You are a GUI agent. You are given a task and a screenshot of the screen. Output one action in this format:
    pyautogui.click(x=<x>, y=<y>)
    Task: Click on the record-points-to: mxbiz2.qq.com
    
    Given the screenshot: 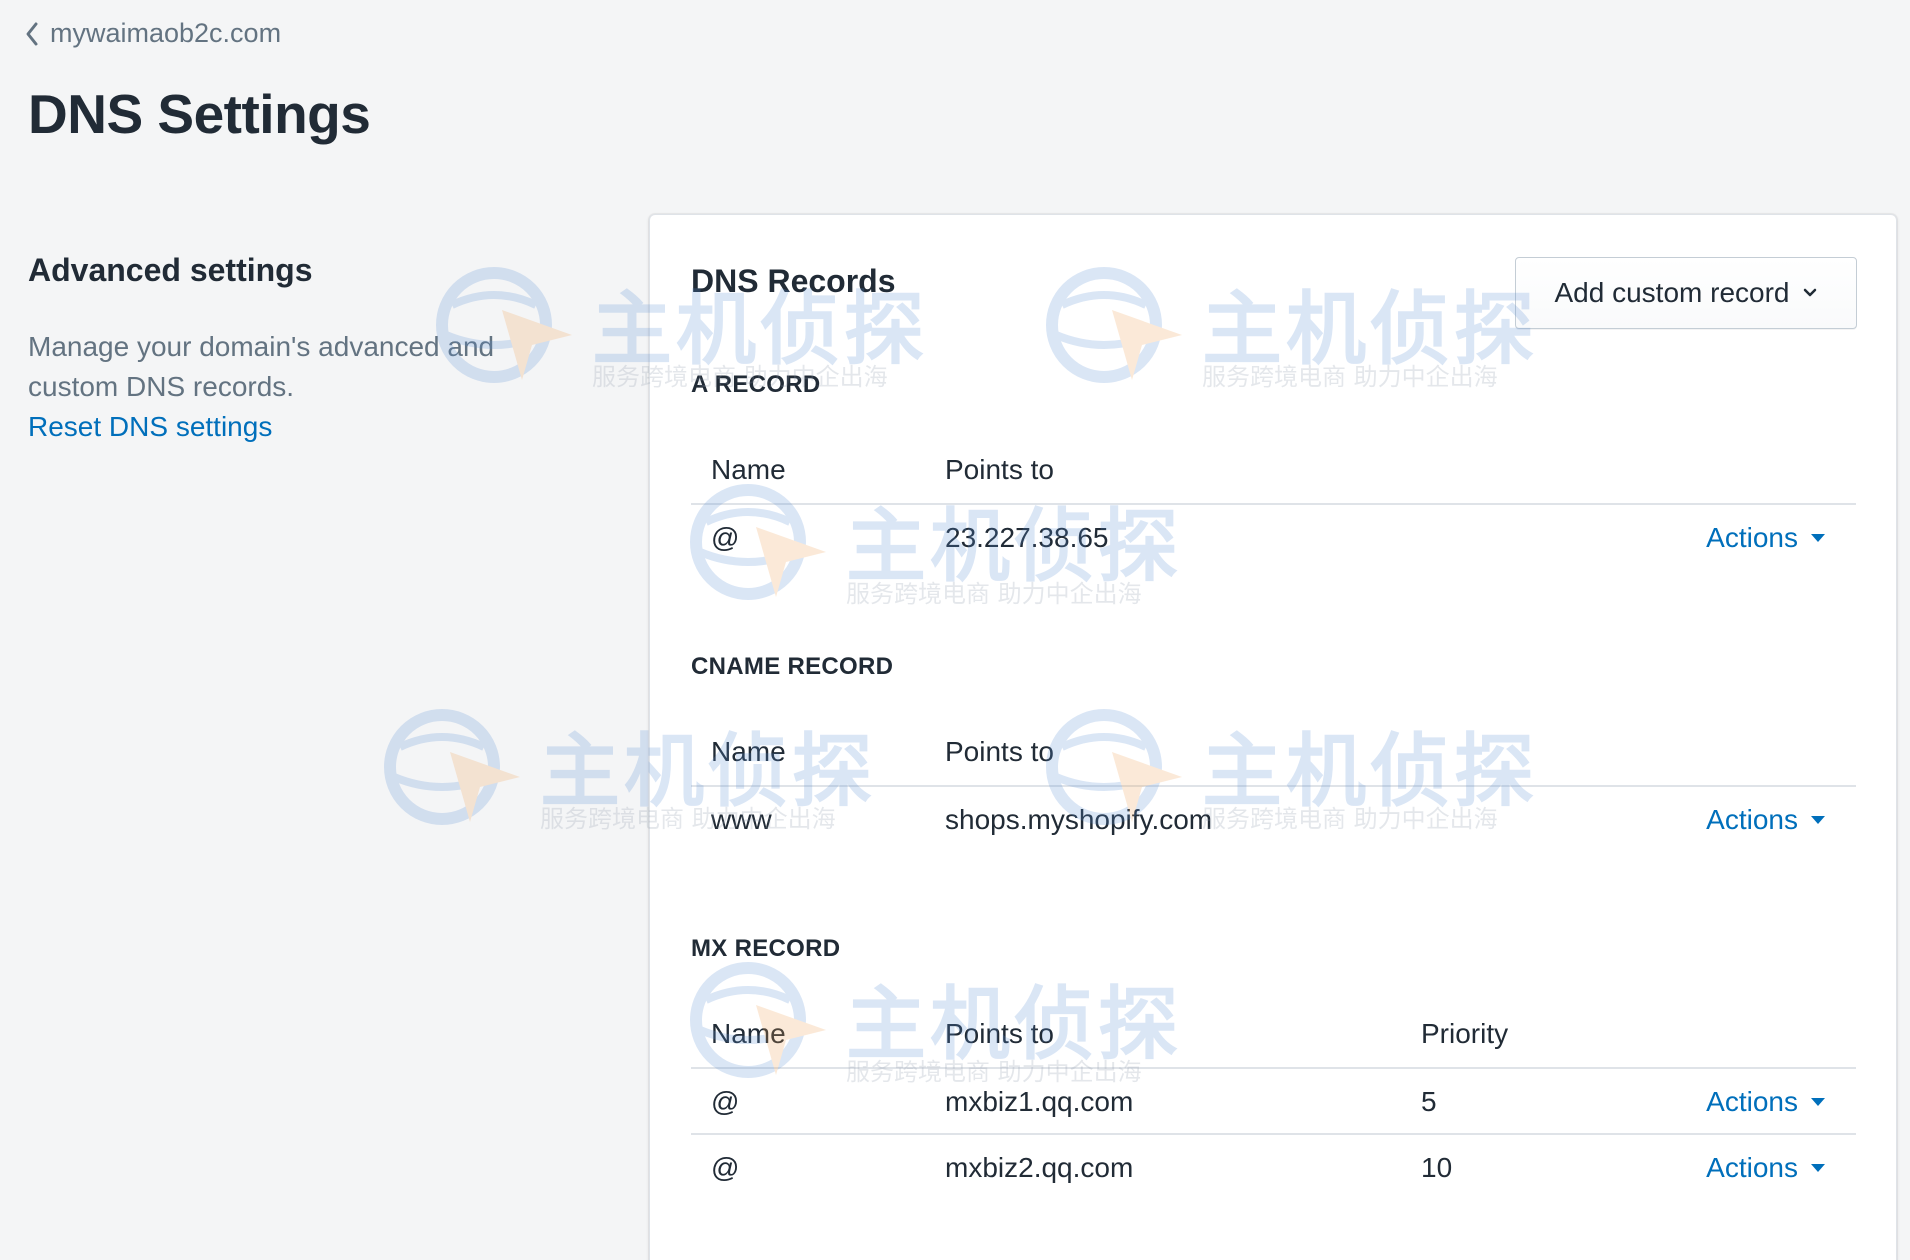 What is the action you would take?
    pyautogui.click(x=1039, y=1167)
    